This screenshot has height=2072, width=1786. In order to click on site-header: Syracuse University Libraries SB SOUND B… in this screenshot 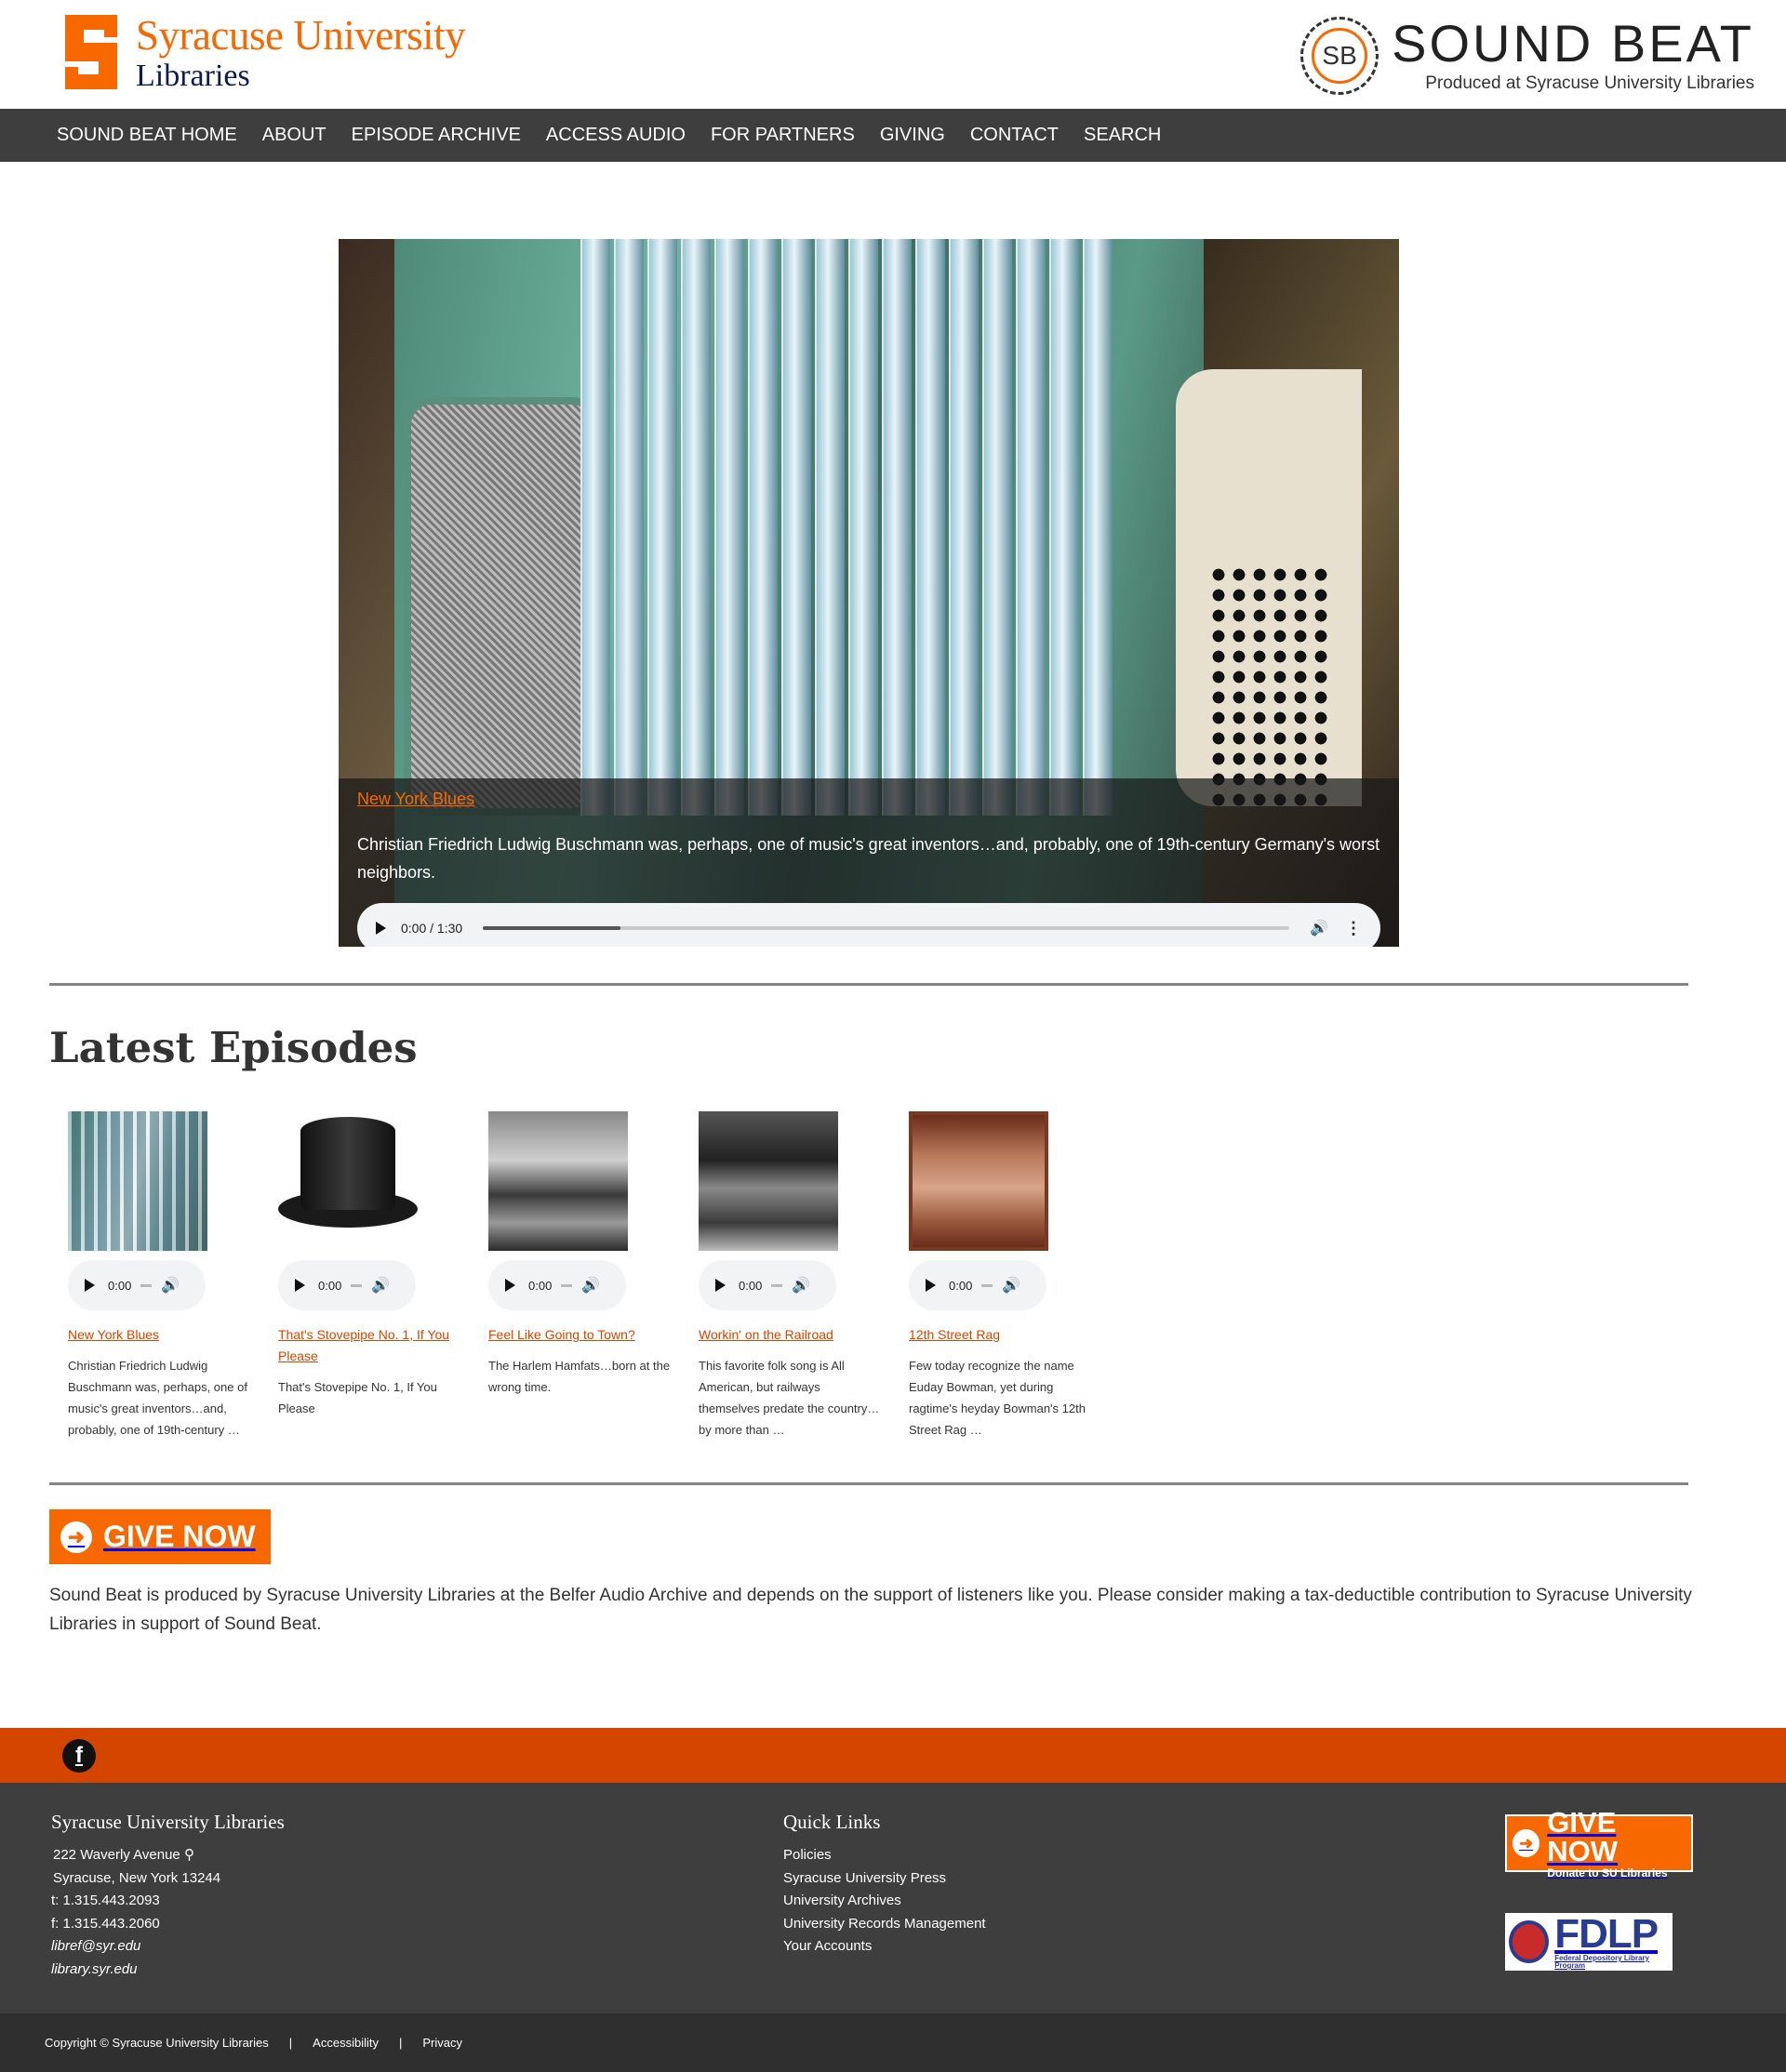, I will do `click(893, 54)`.